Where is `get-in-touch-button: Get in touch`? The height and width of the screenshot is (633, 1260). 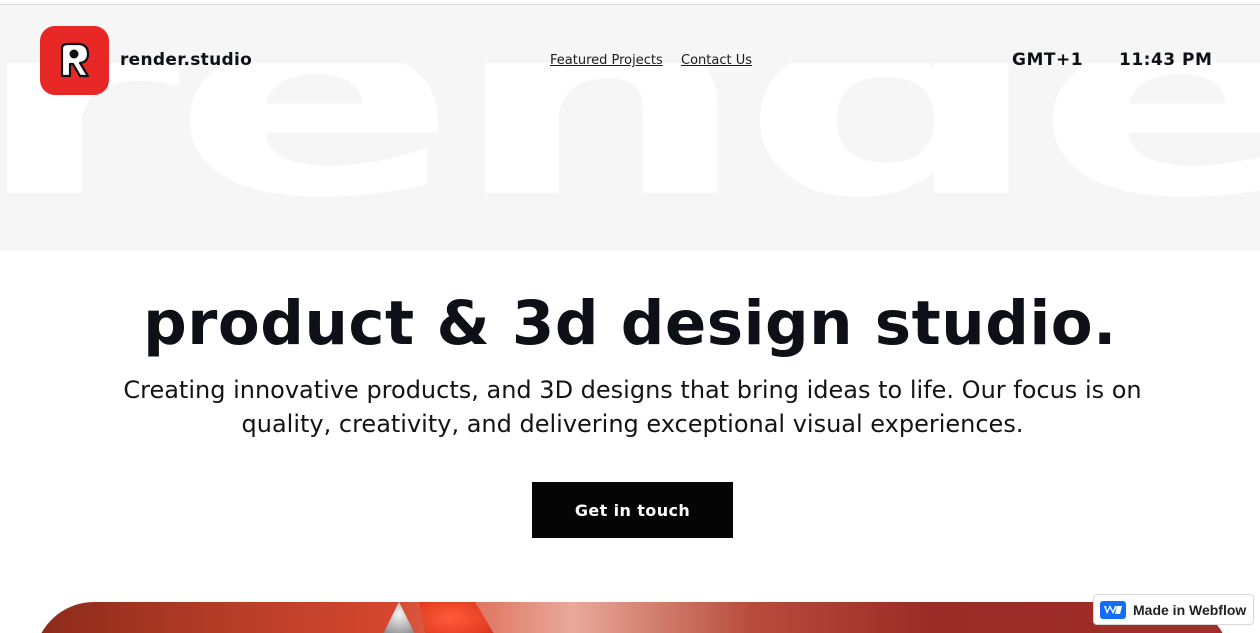 get-in-touch-button: Get in touch is located at coordinates (632, 510).